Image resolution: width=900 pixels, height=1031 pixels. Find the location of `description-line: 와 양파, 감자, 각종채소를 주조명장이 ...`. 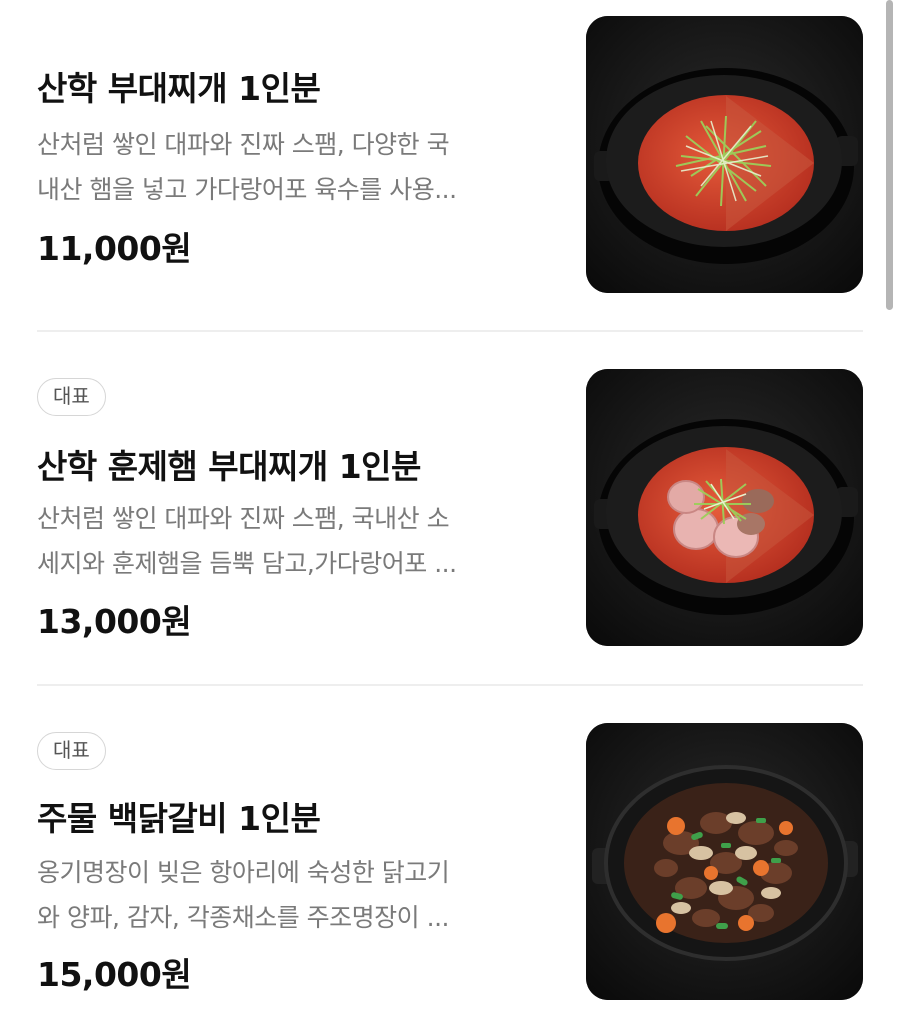

description-line: 와 양파, 감자, 각종채소를 주조명장이 ... is located at coordinates (243, 917).